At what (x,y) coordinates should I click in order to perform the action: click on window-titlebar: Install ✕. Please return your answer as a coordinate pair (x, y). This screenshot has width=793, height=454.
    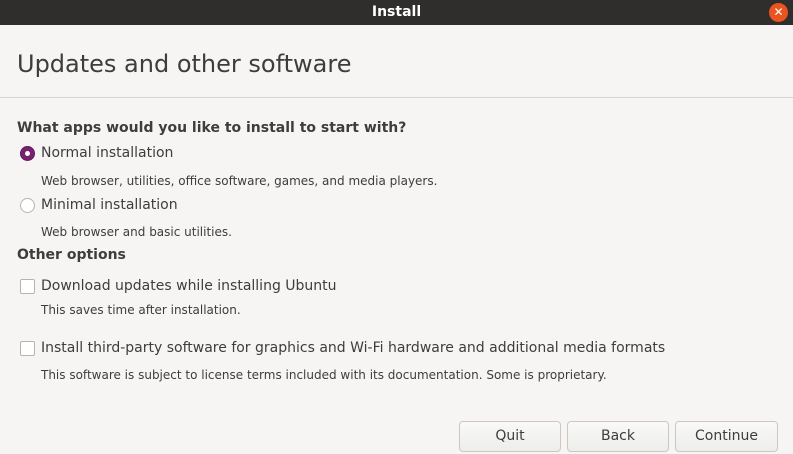
    Looking at the image, I should click on (396, 12).